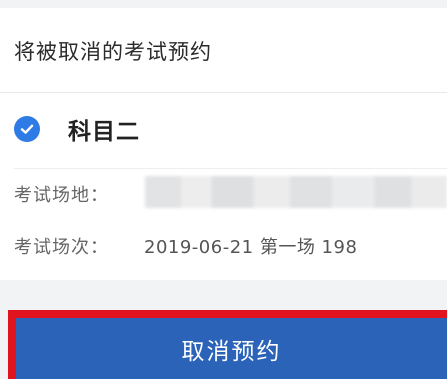 Image resolution: width=447 pixels, height=379 pixels. What do you see at coordinates (223, 4) in the screenshot?
I see `top-spacer` at bounding box center [223, 4].